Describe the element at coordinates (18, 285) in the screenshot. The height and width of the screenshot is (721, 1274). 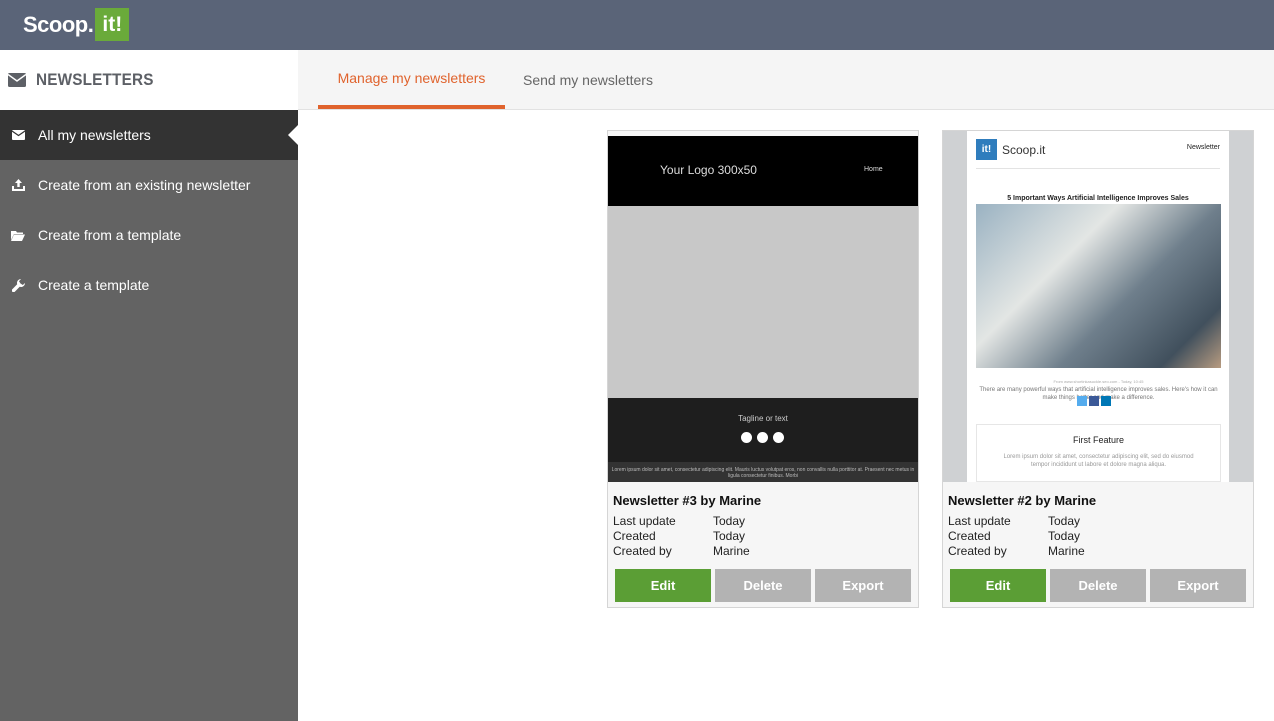
I see `wrench-icon` at that location.